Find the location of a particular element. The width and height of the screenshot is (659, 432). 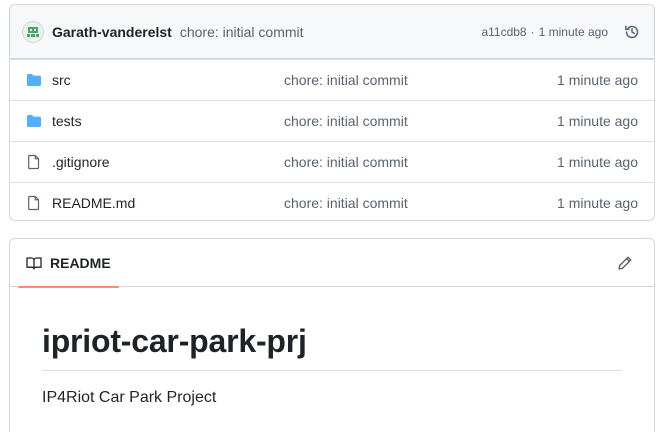

readme-description: IP4Riot Car Park Project is located at coordinates (129, 397).